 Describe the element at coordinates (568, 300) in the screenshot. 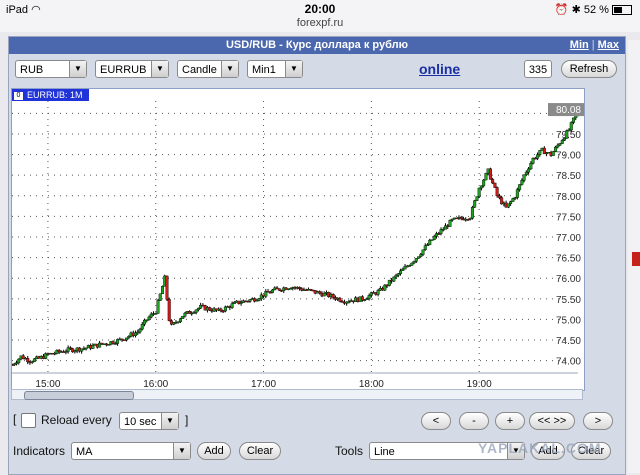

I see `y-tick-label: 75.50` at that location.